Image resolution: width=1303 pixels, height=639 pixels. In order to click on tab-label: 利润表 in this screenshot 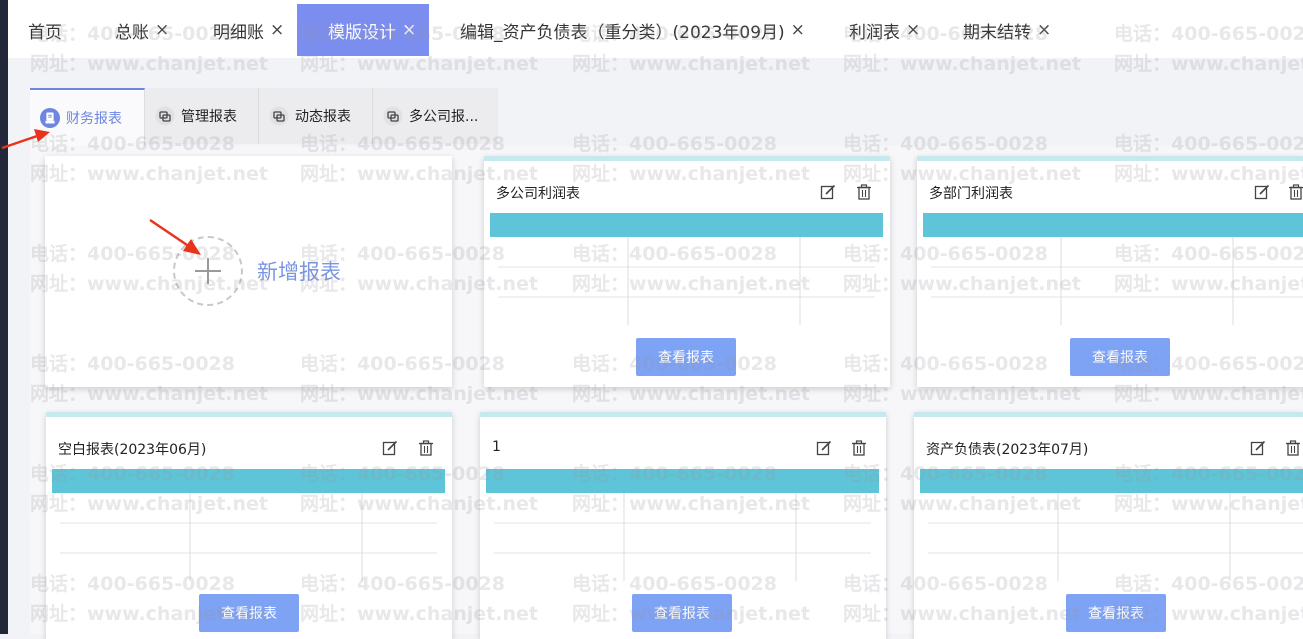, I will do `click(874, 32)`.